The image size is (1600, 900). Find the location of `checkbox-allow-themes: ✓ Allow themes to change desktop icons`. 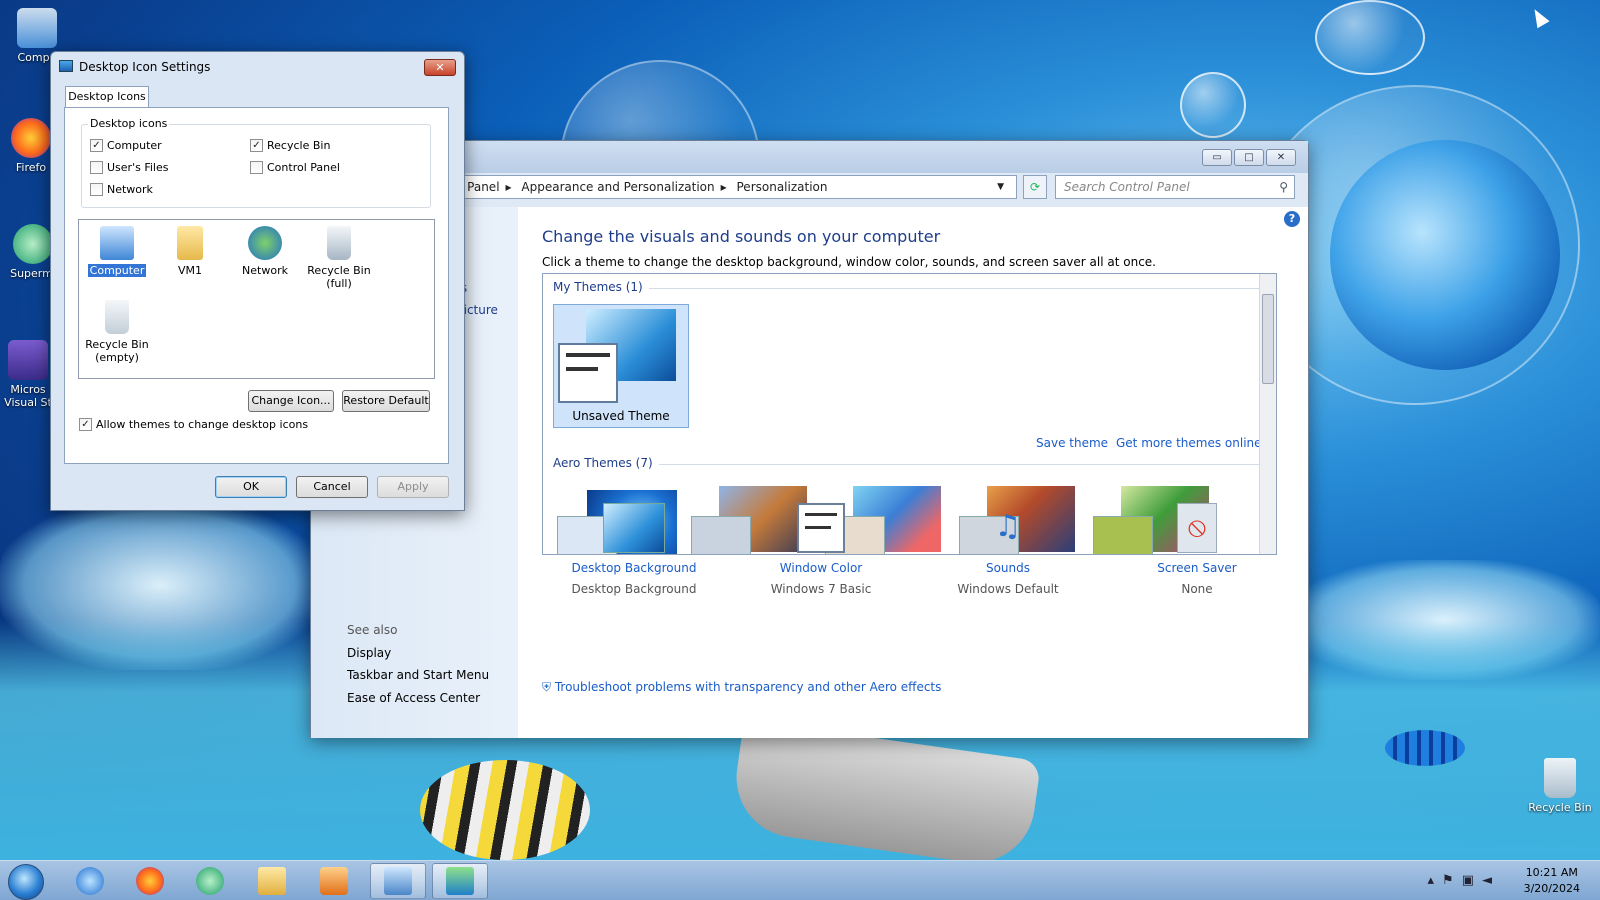

checkbox-allow-themes: ✓ Allow themes to change desktop icons is located at coordinates (193, 424).